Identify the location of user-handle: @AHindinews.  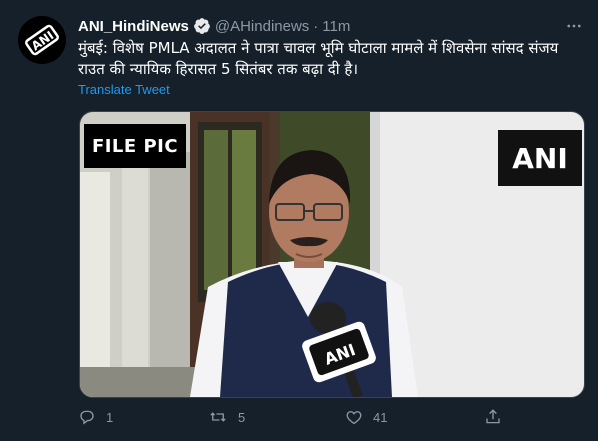
(262, 26).